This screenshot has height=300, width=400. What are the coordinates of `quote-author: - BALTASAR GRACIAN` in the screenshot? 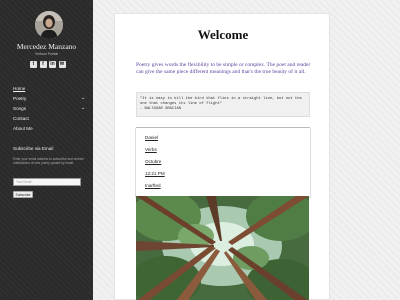 It's located at (161, 108).